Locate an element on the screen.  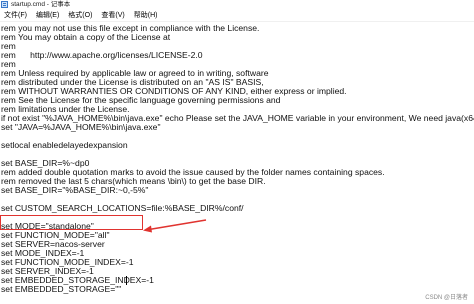
editor-line: set BASE_DIR="%BASE_DIR:~0,-5%" is located at coordinates (75, 190).